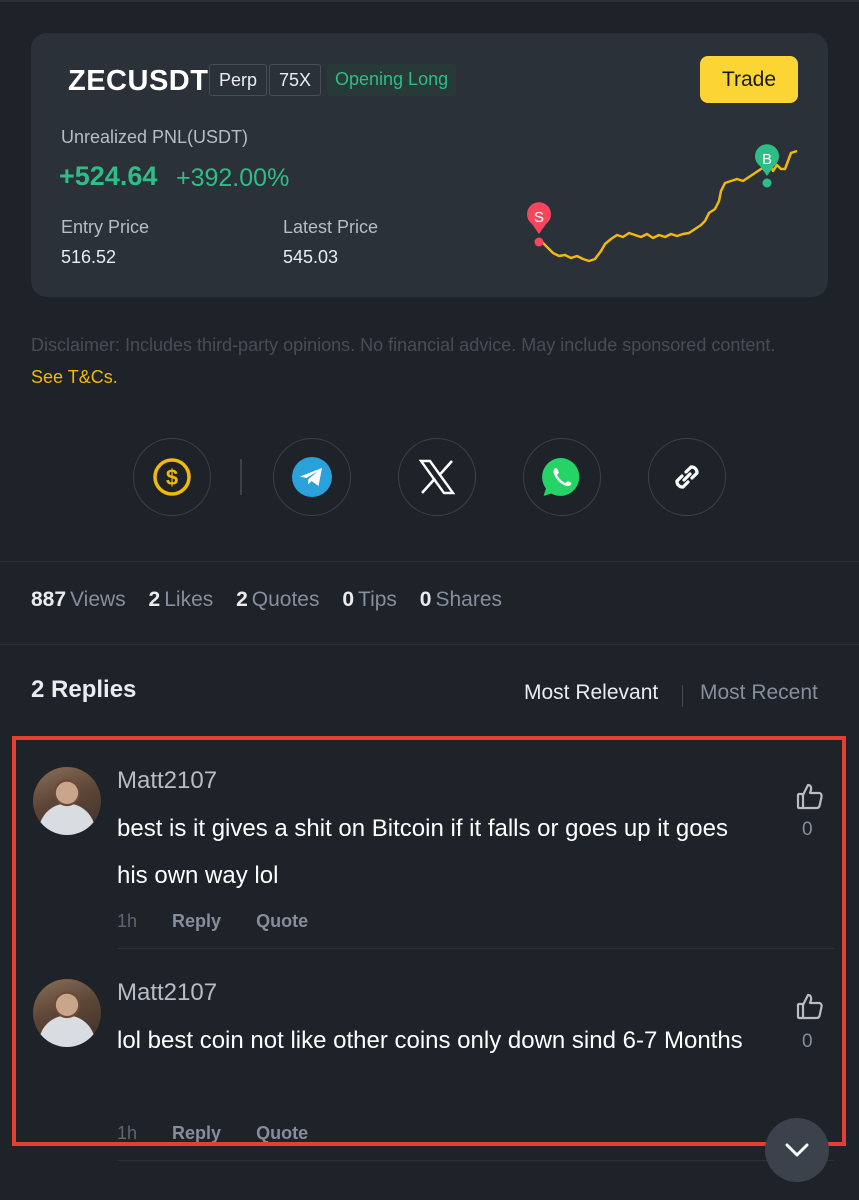 The width and height of the screenshot is (859, 1200). What do you see at coordinates (425, 599) in the screenshot?
I see `shares-count: 0` at bounding box center [425, 599].